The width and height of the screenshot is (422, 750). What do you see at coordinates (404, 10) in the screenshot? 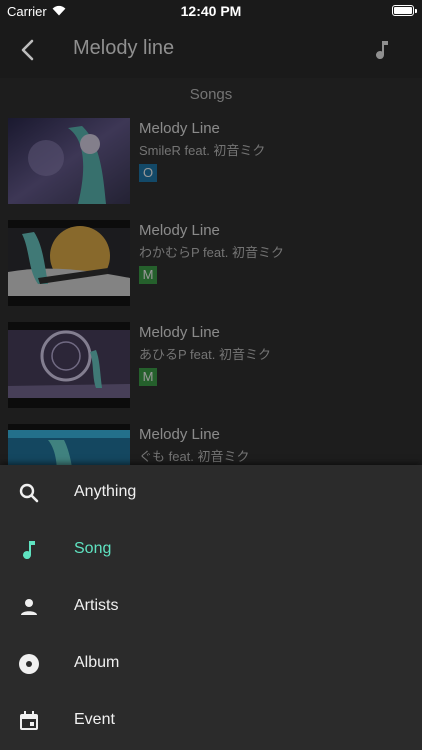
I see `battery-icon` at bounding box center [404, 10].